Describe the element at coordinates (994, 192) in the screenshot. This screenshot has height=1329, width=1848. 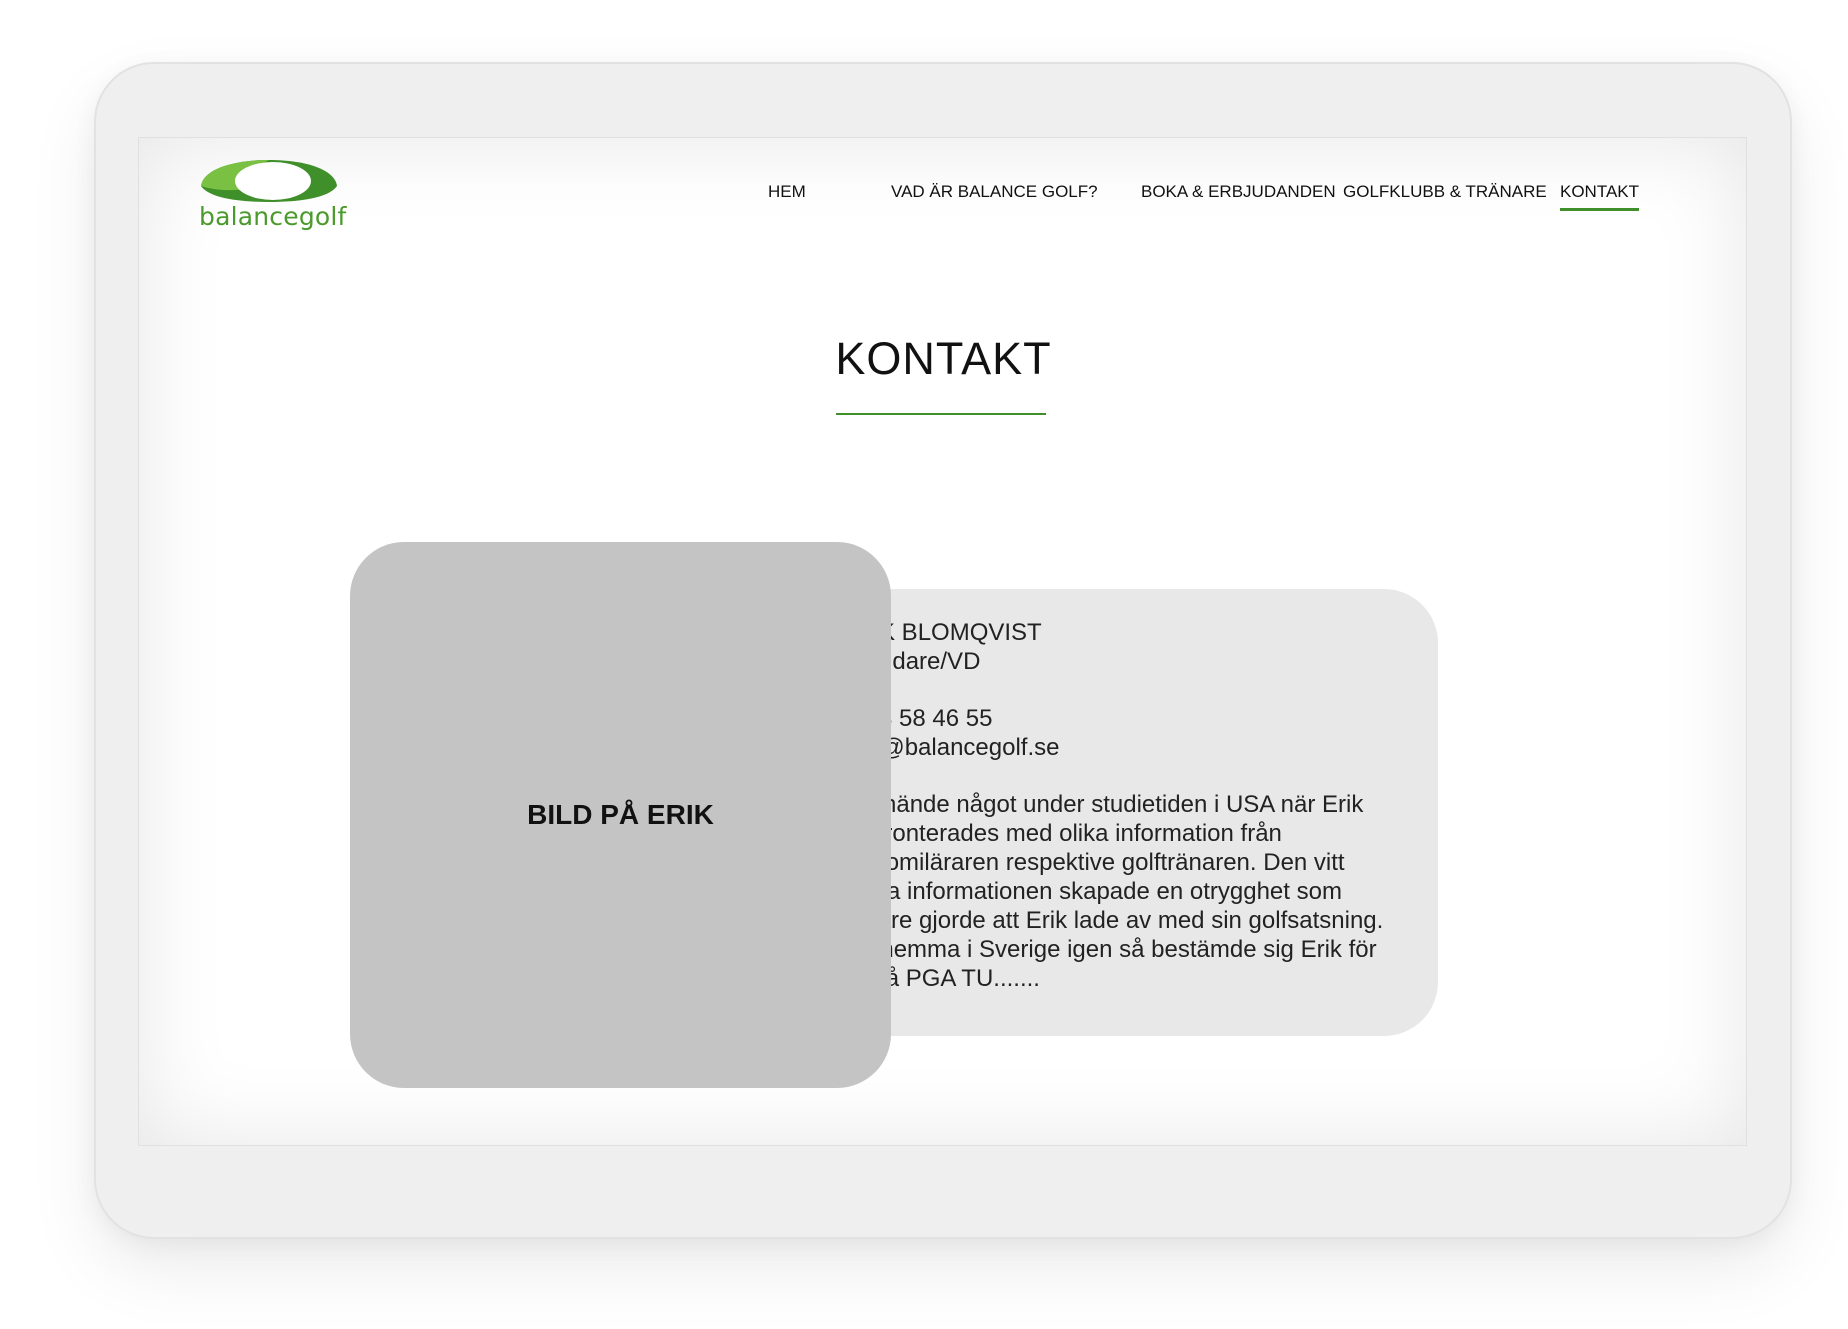
I see `nav-item-vad-ar-balance-golf: VAD ÄR BALANCE GOLF?` at that location.